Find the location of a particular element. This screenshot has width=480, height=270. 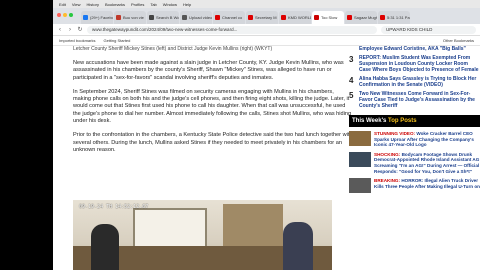

menu-item: Window is located at coordinates (170, 4).